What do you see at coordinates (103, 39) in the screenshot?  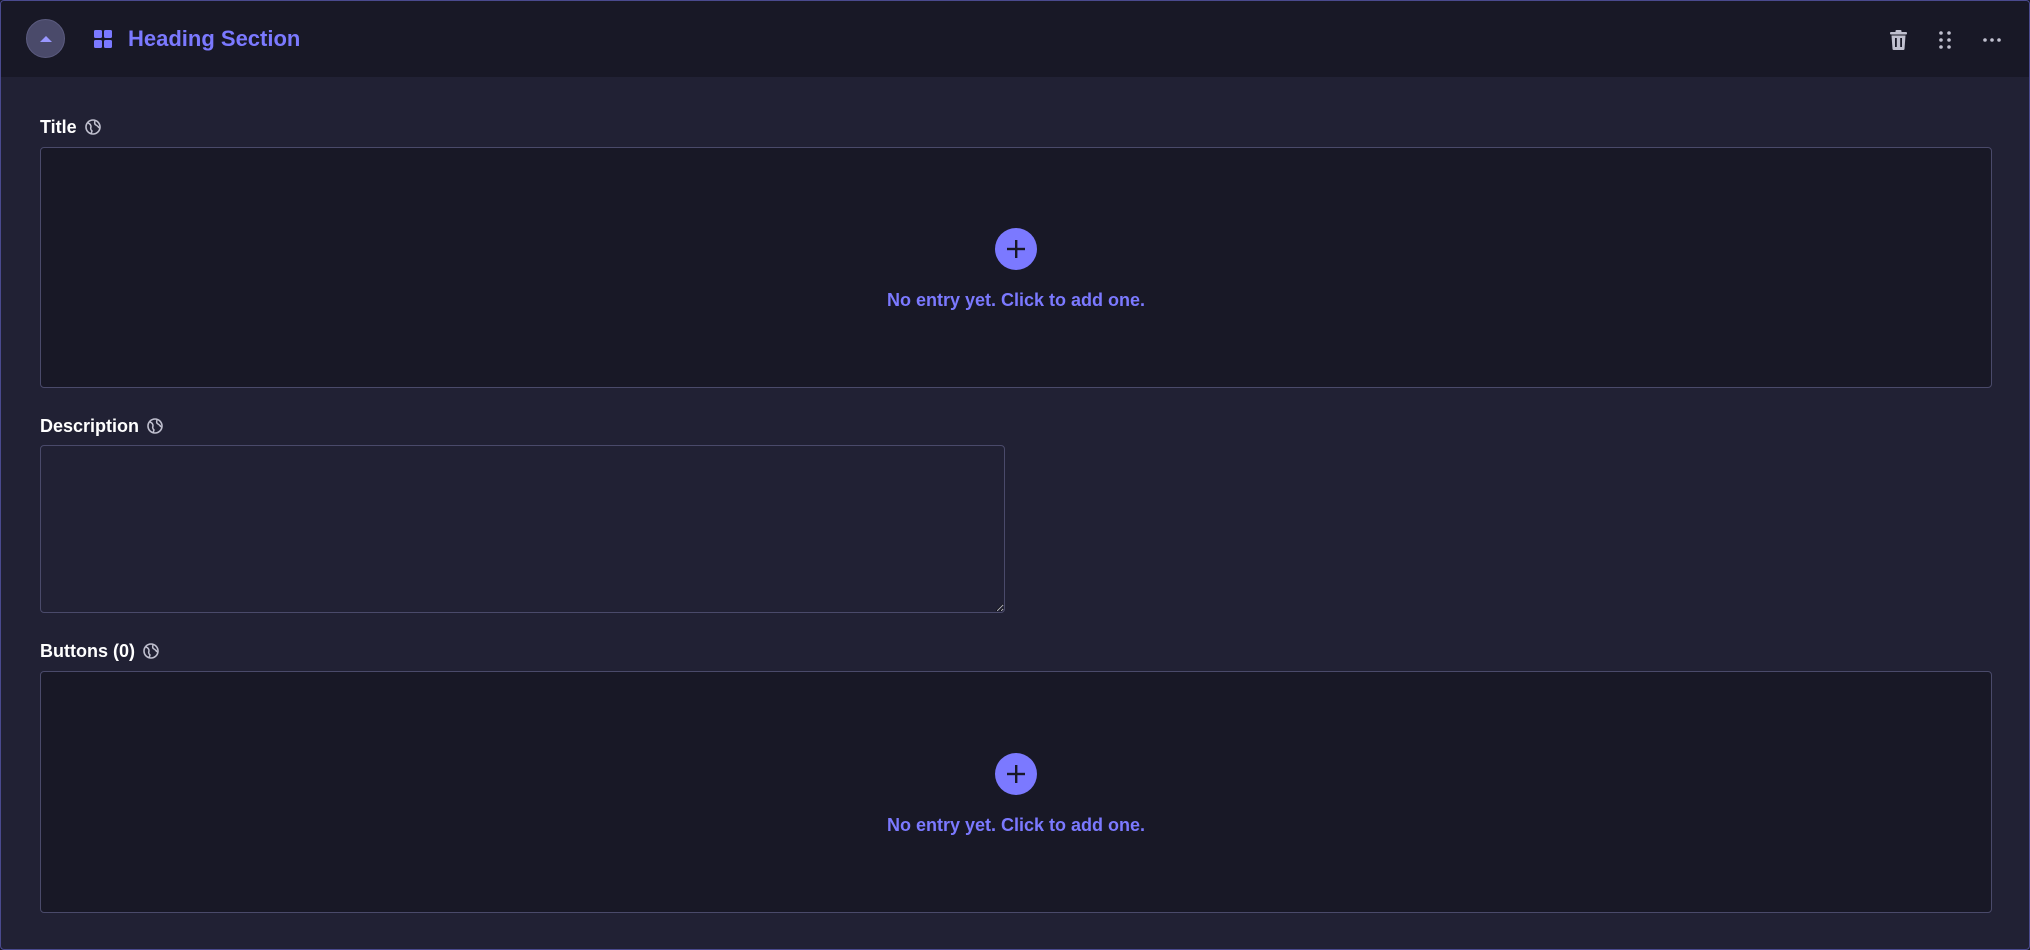 I see `grid-icon` at bounding box center [103, 39].